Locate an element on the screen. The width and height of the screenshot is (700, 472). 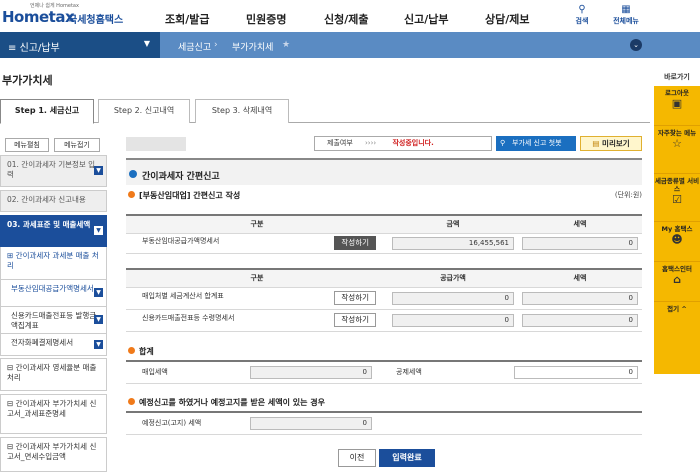
gnb-report-pay: 신고/납부 is located at coordinates (426, 19).